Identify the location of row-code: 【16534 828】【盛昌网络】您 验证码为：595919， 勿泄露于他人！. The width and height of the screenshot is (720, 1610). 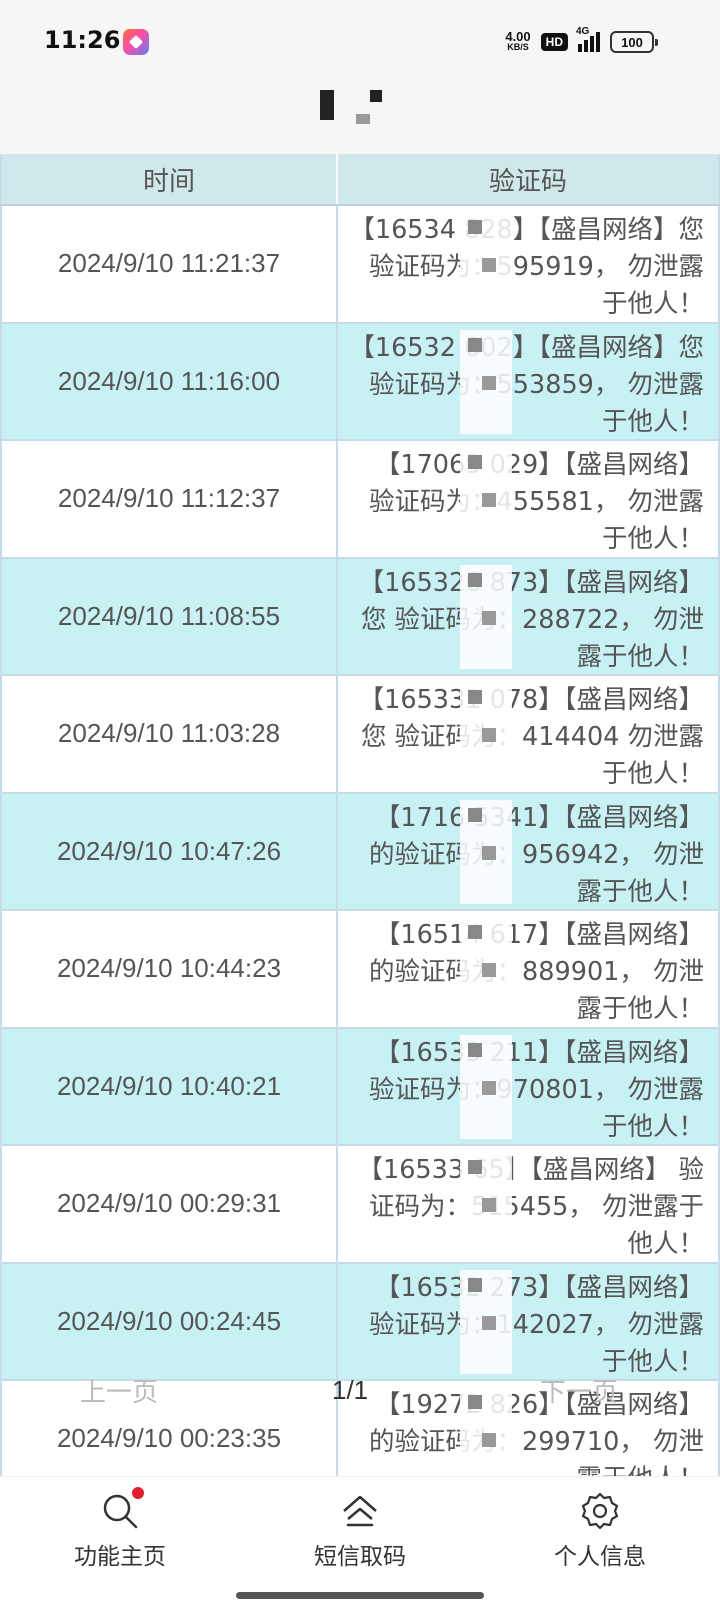
(528, 264).